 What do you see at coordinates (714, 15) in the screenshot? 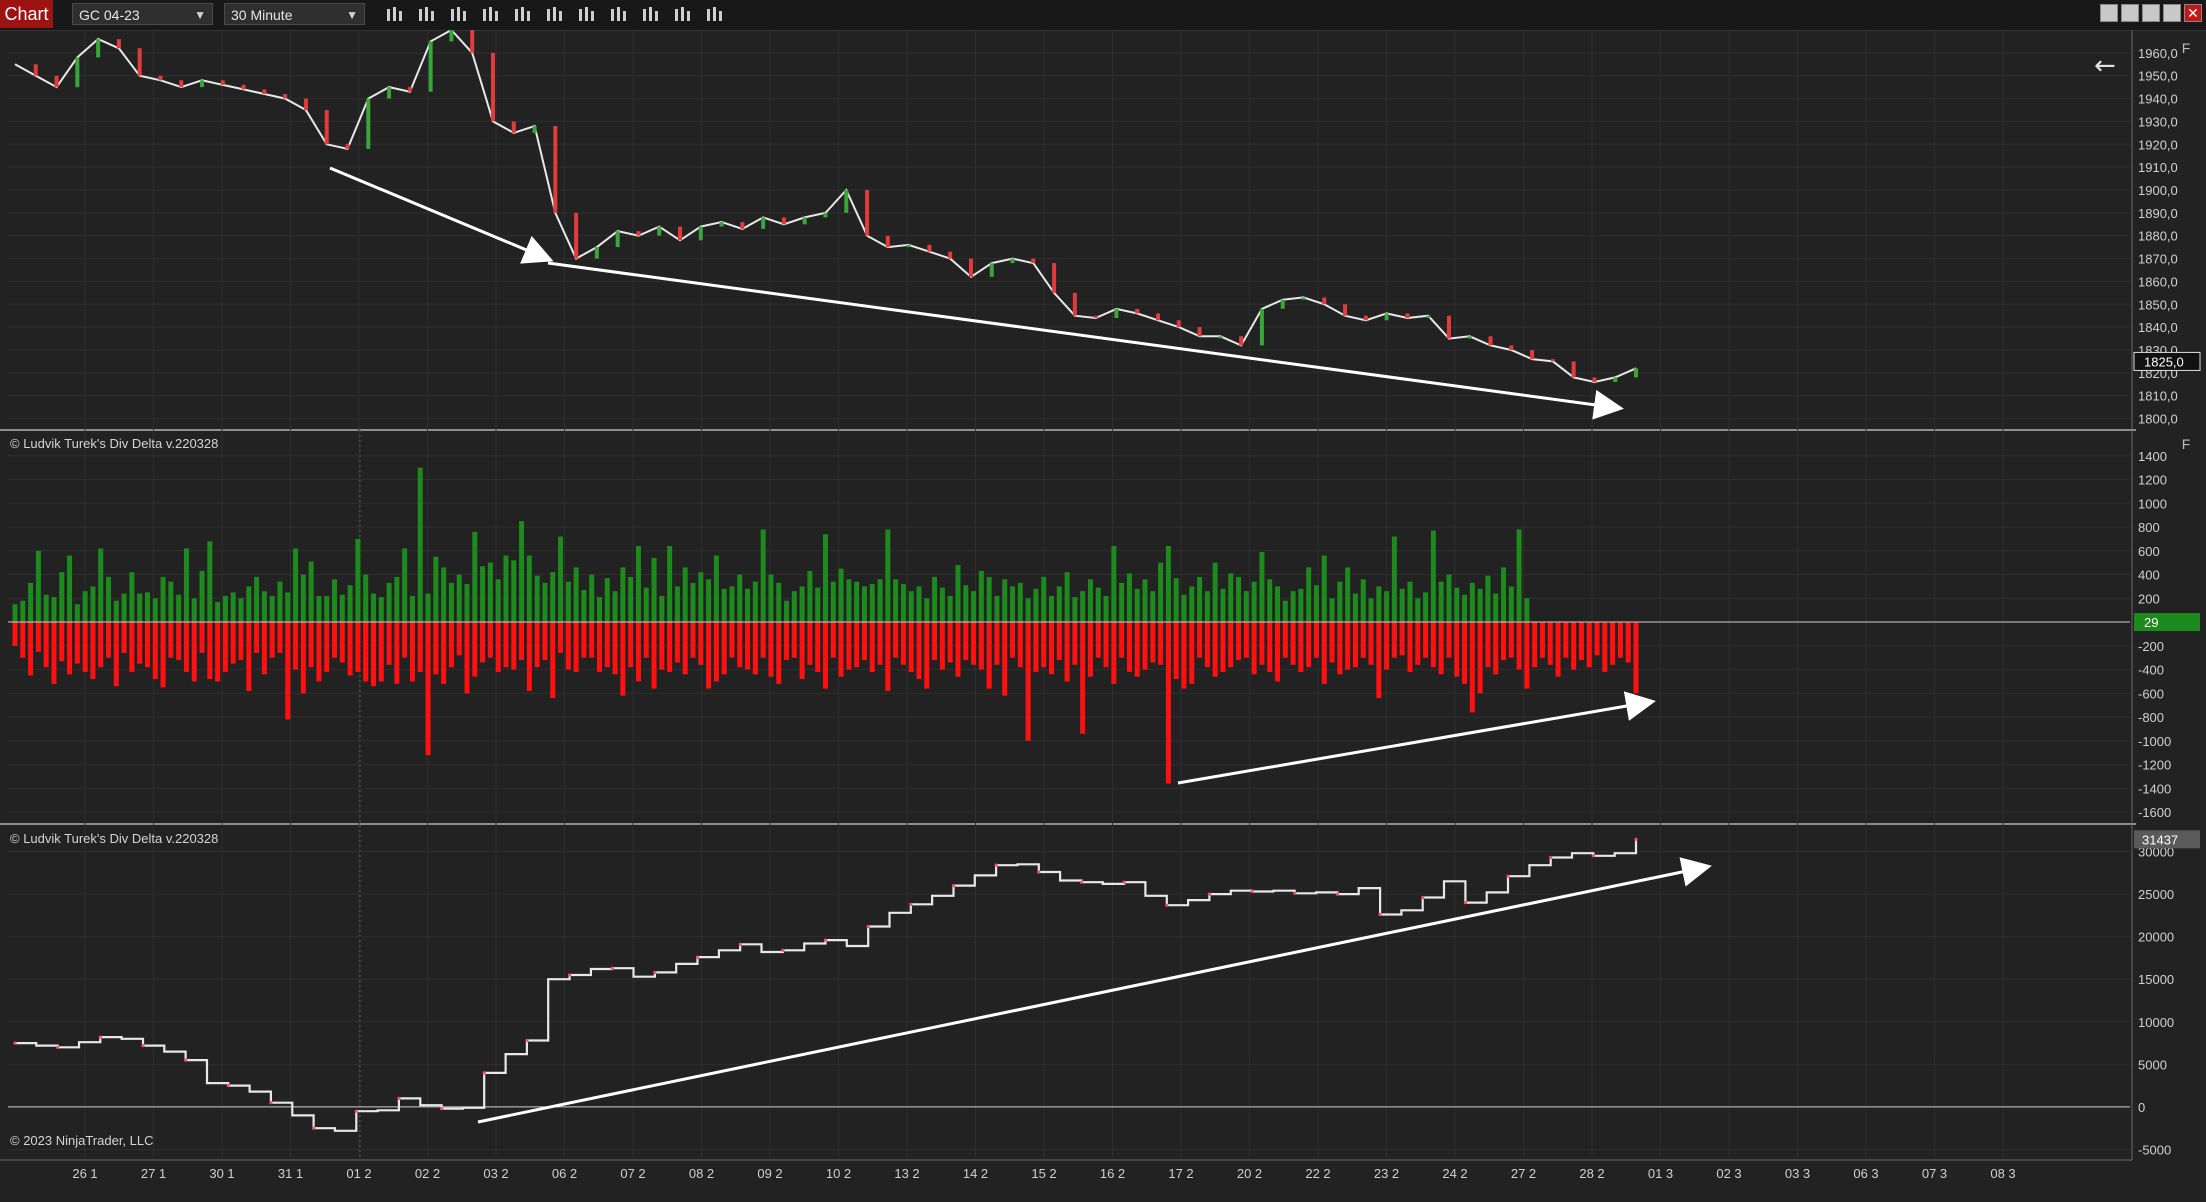
I see `list-icon` at bounding box center [714, 15].